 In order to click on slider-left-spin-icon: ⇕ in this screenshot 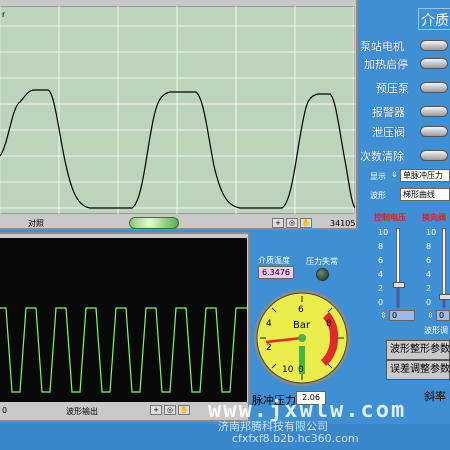, I will do `click(383, 315)`.